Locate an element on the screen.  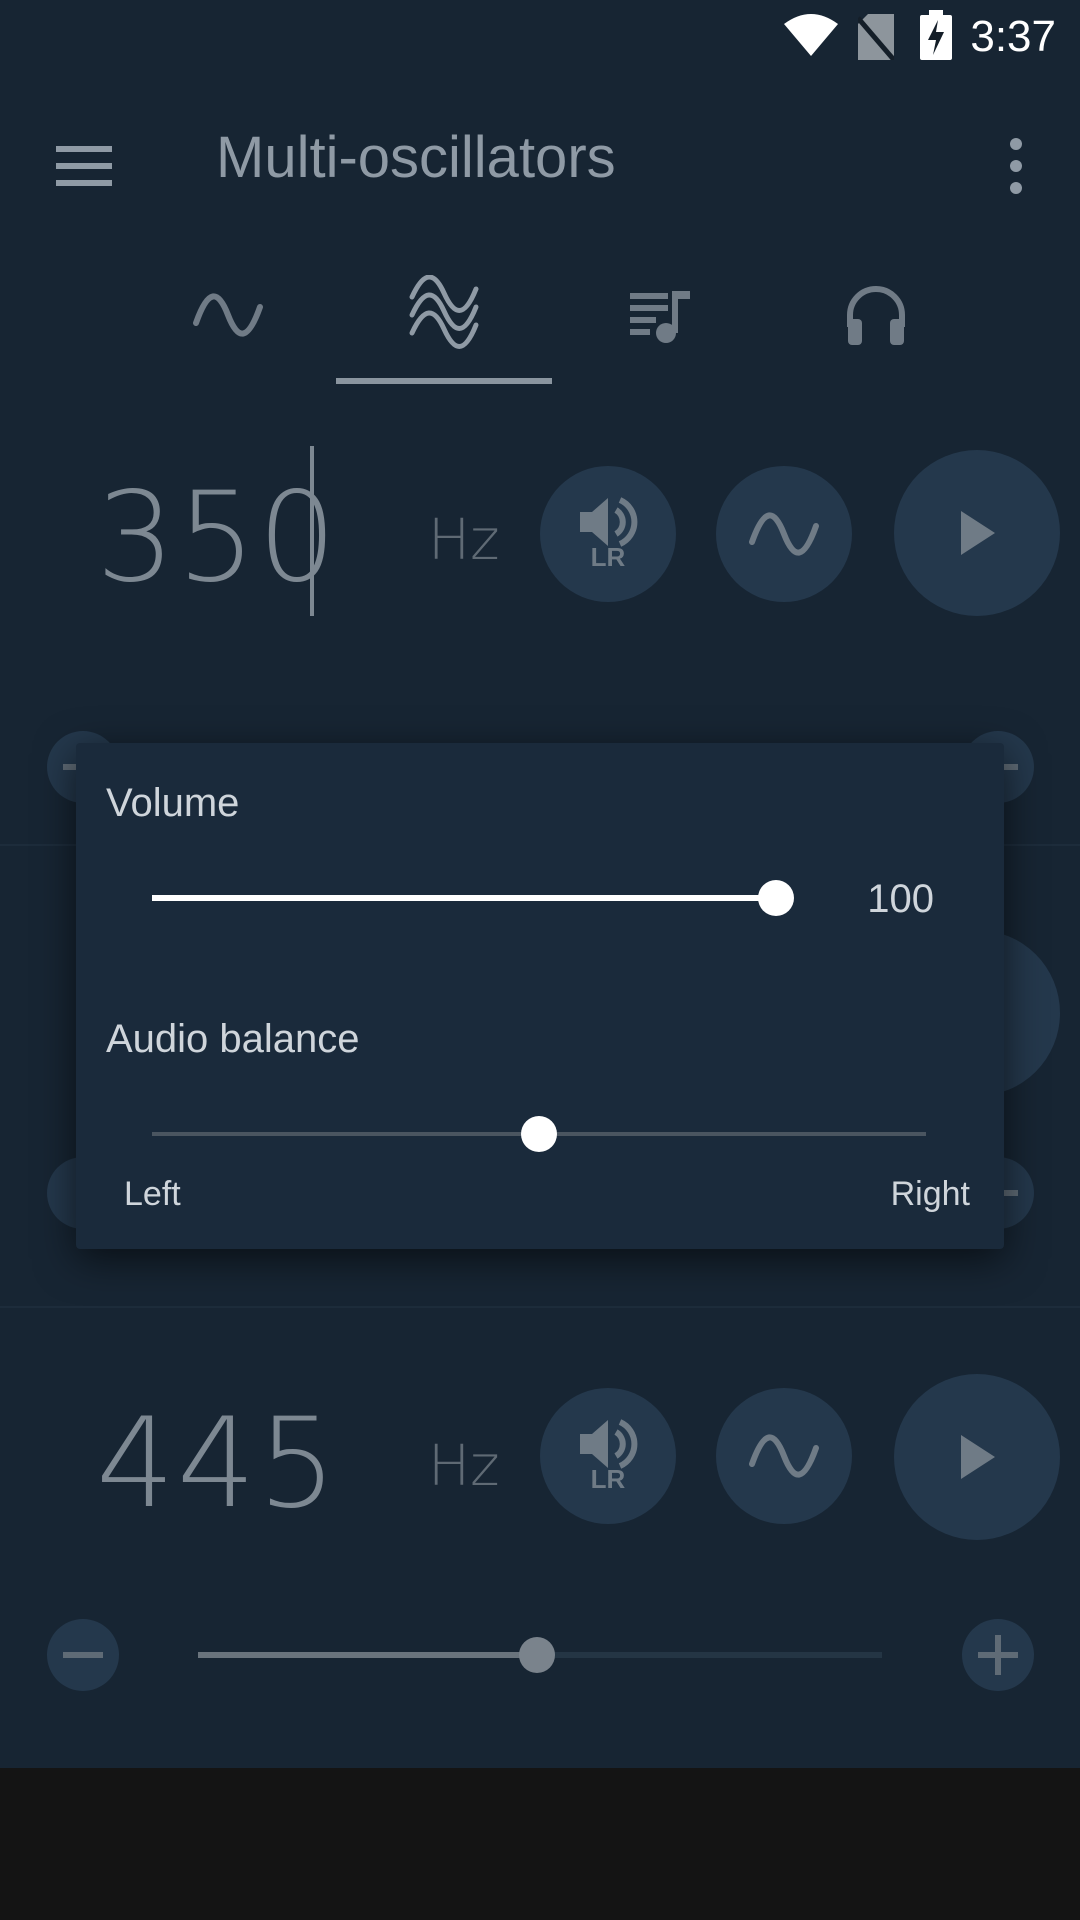
tab-bar is located at coordinates (540, 315).